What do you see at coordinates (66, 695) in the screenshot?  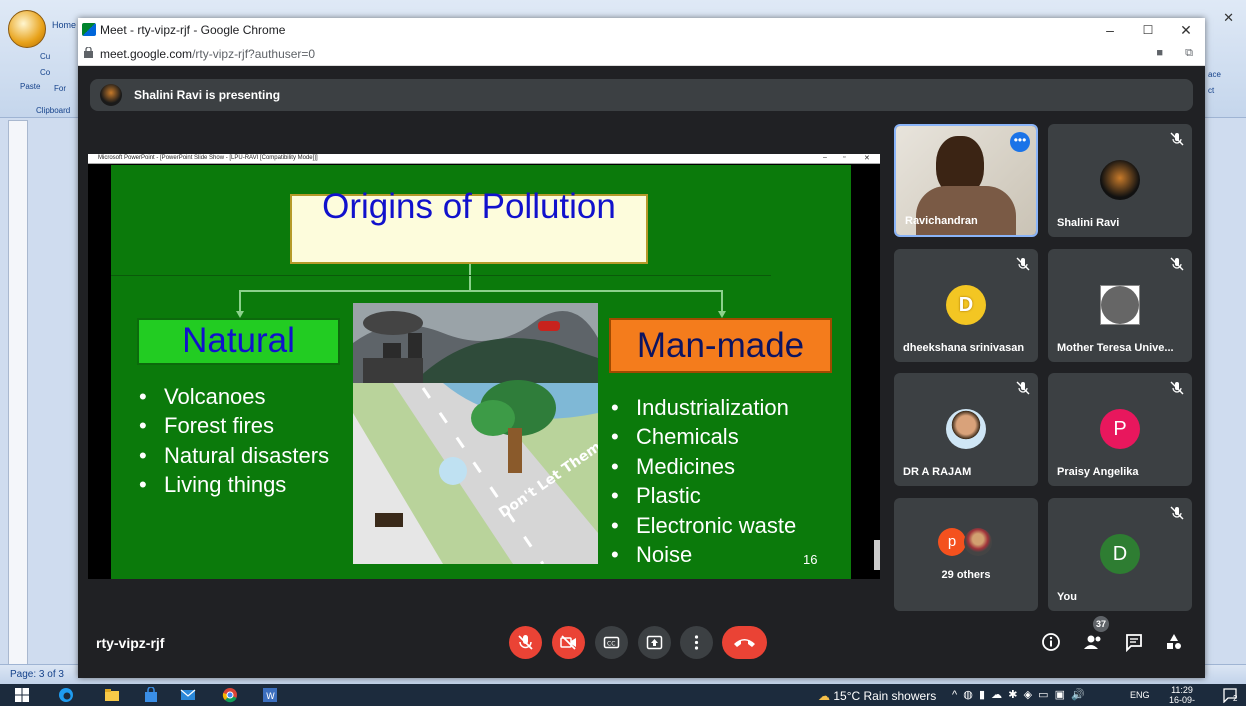 I see `edge-icon` at bounding box center [66, 695].